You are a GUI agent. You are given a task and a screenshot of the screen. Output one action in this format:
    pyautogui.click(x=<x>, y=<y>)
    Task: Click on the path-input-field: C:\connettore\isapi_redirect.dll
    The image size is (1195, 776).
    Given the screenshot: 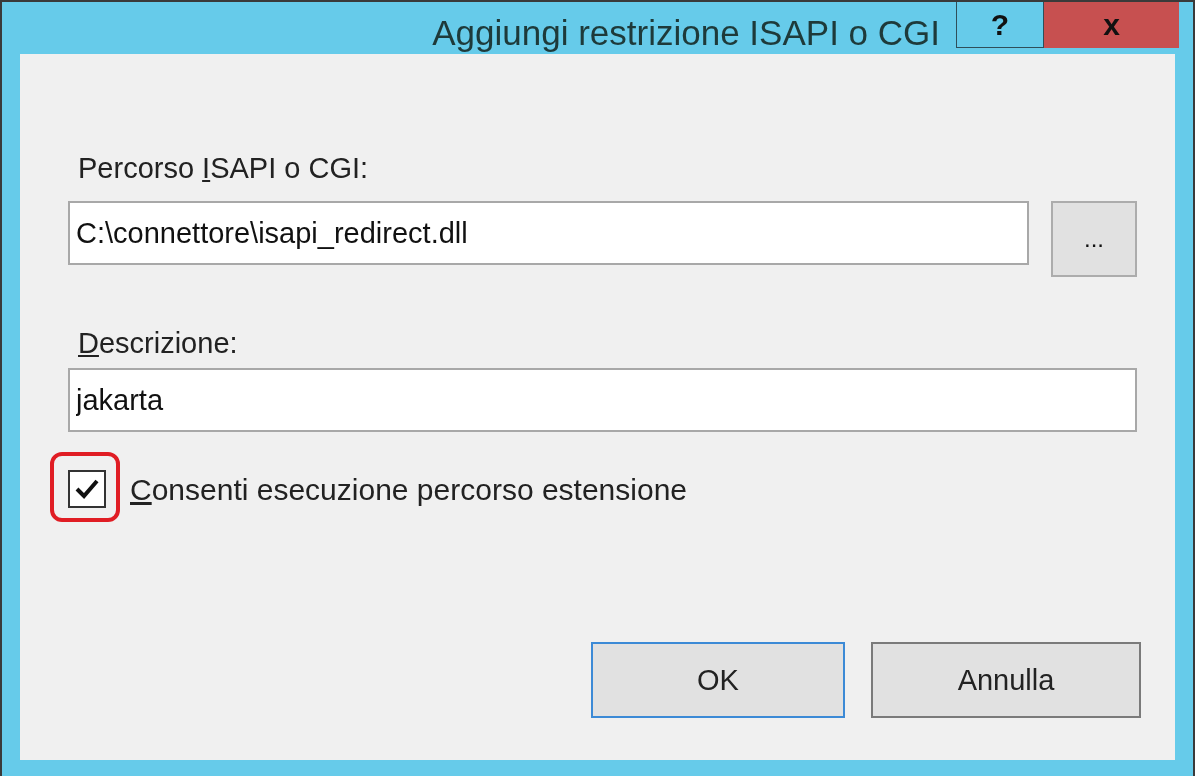 What is the action you would take?
    pyautogui.click(x=548, y=233)
    